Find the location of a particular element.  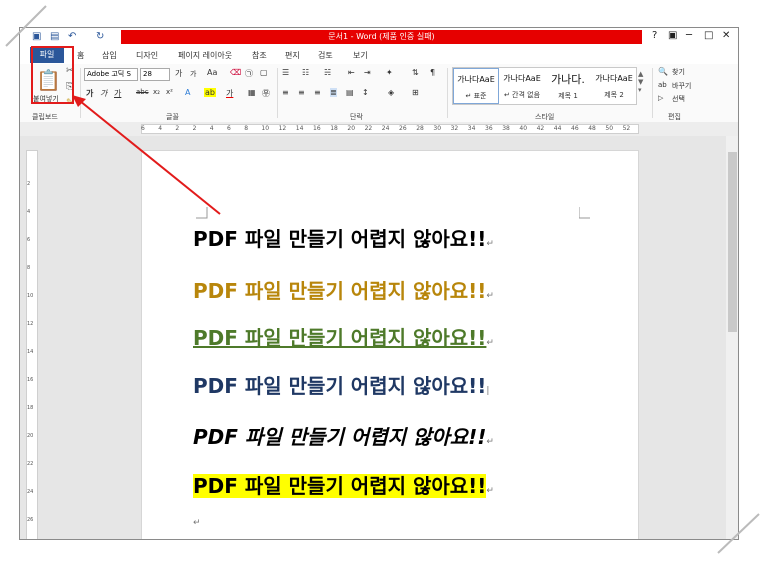

align-right-icon: ≡ is located at coordinates (317, 92).